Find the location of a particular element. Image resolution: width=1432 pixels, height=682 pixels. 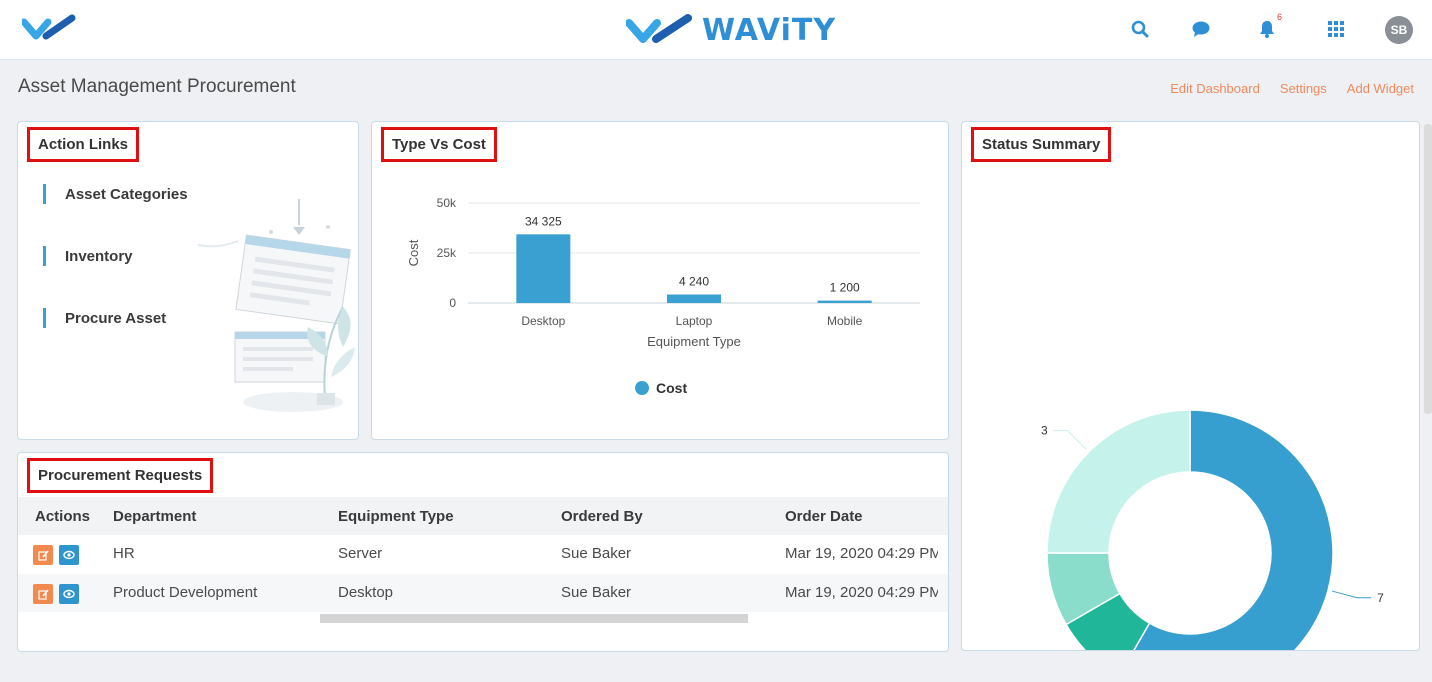

x-axis-label: Equipment Type is located at coordinates (694, 341).